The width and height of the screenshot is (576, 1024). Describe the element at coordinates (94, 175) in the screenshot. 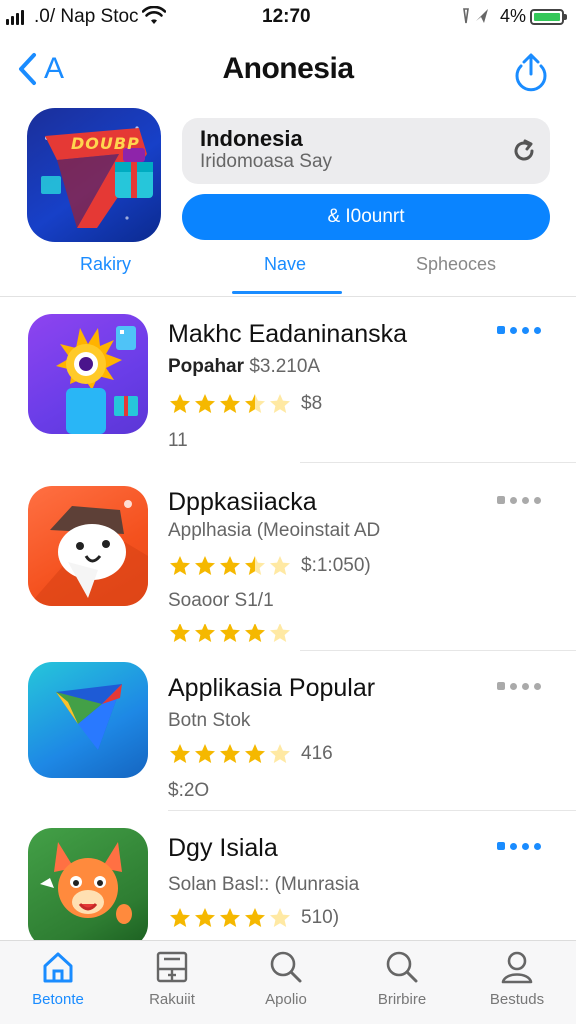

I see `featured-app-icon: DOUBP` at that location.